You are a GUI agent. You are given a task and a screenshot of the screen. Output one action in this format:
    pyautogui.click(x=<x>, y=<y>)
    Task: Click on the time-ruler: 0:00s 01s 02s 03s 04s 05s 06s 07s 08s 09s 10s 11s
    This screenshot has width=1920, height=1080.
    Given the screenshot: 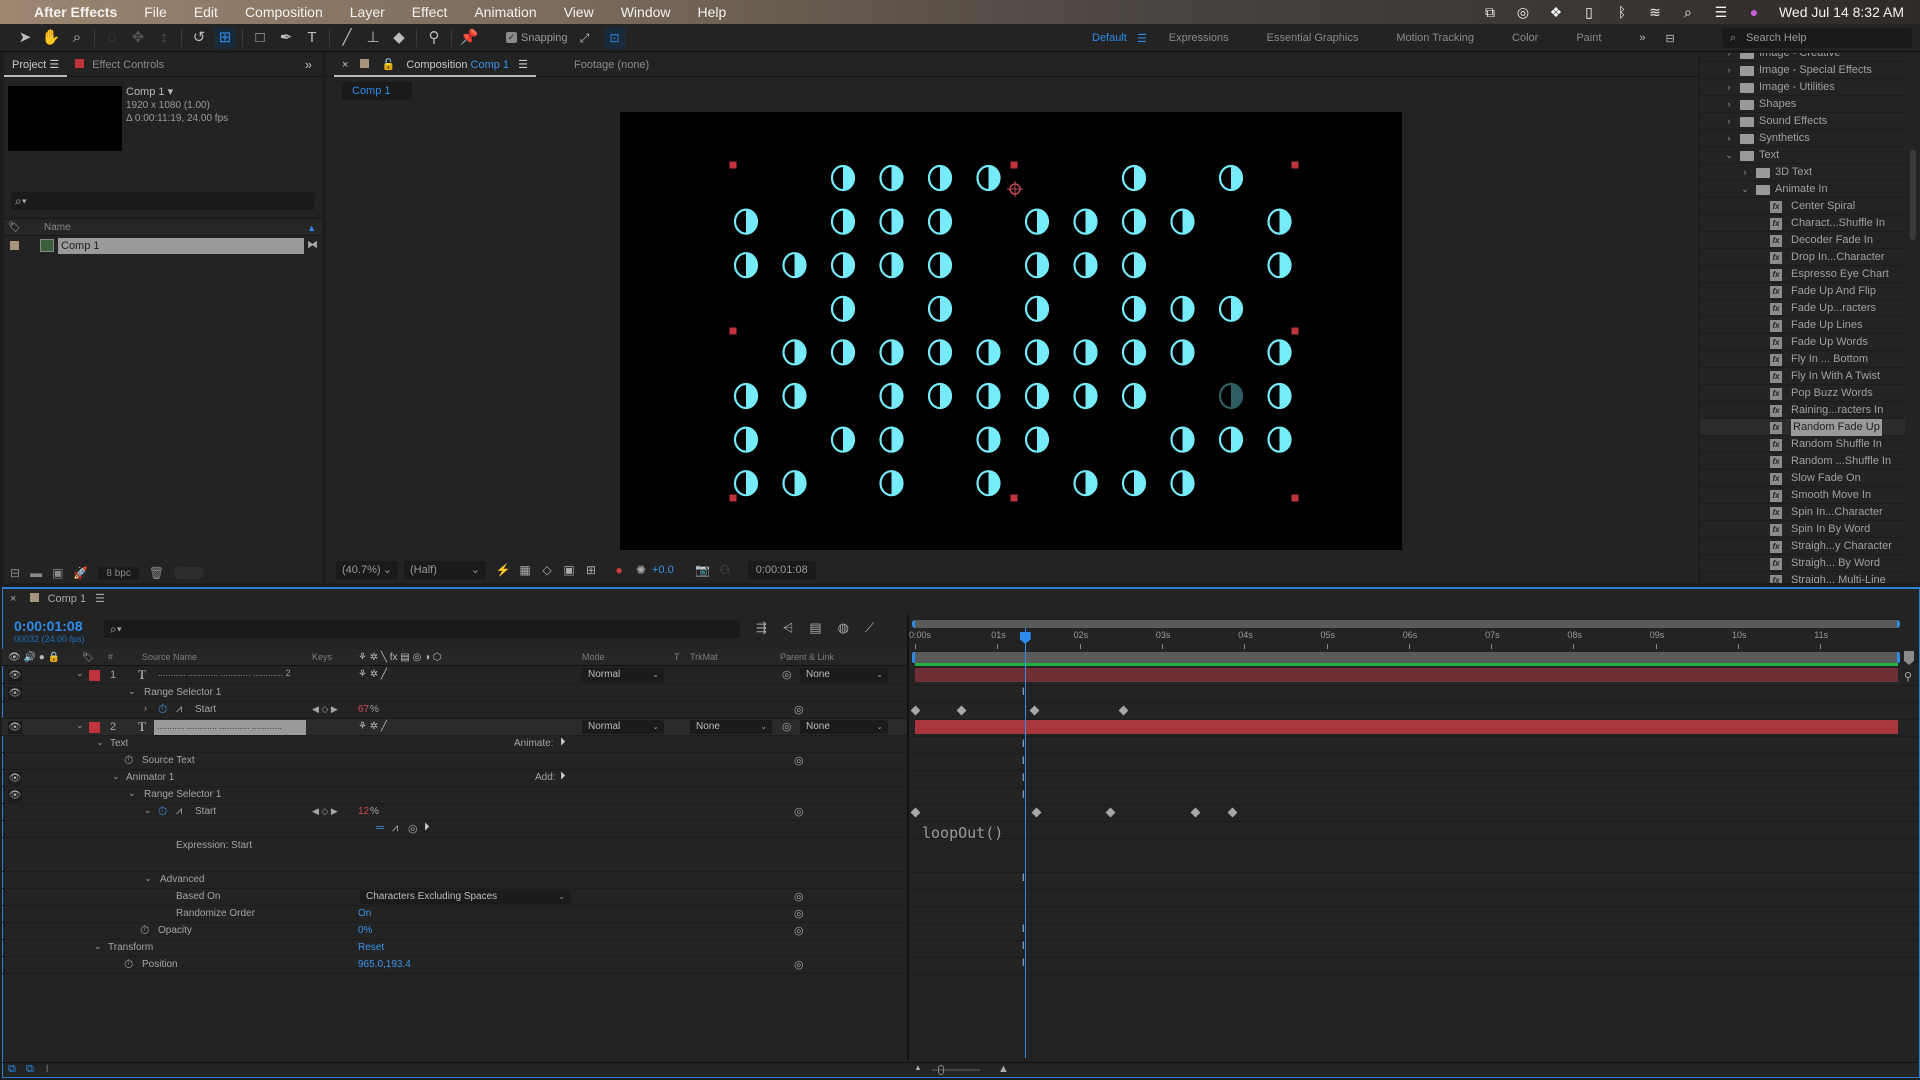 What is the action you would take?
    pyautogui.click(x=1404, y=640)
    